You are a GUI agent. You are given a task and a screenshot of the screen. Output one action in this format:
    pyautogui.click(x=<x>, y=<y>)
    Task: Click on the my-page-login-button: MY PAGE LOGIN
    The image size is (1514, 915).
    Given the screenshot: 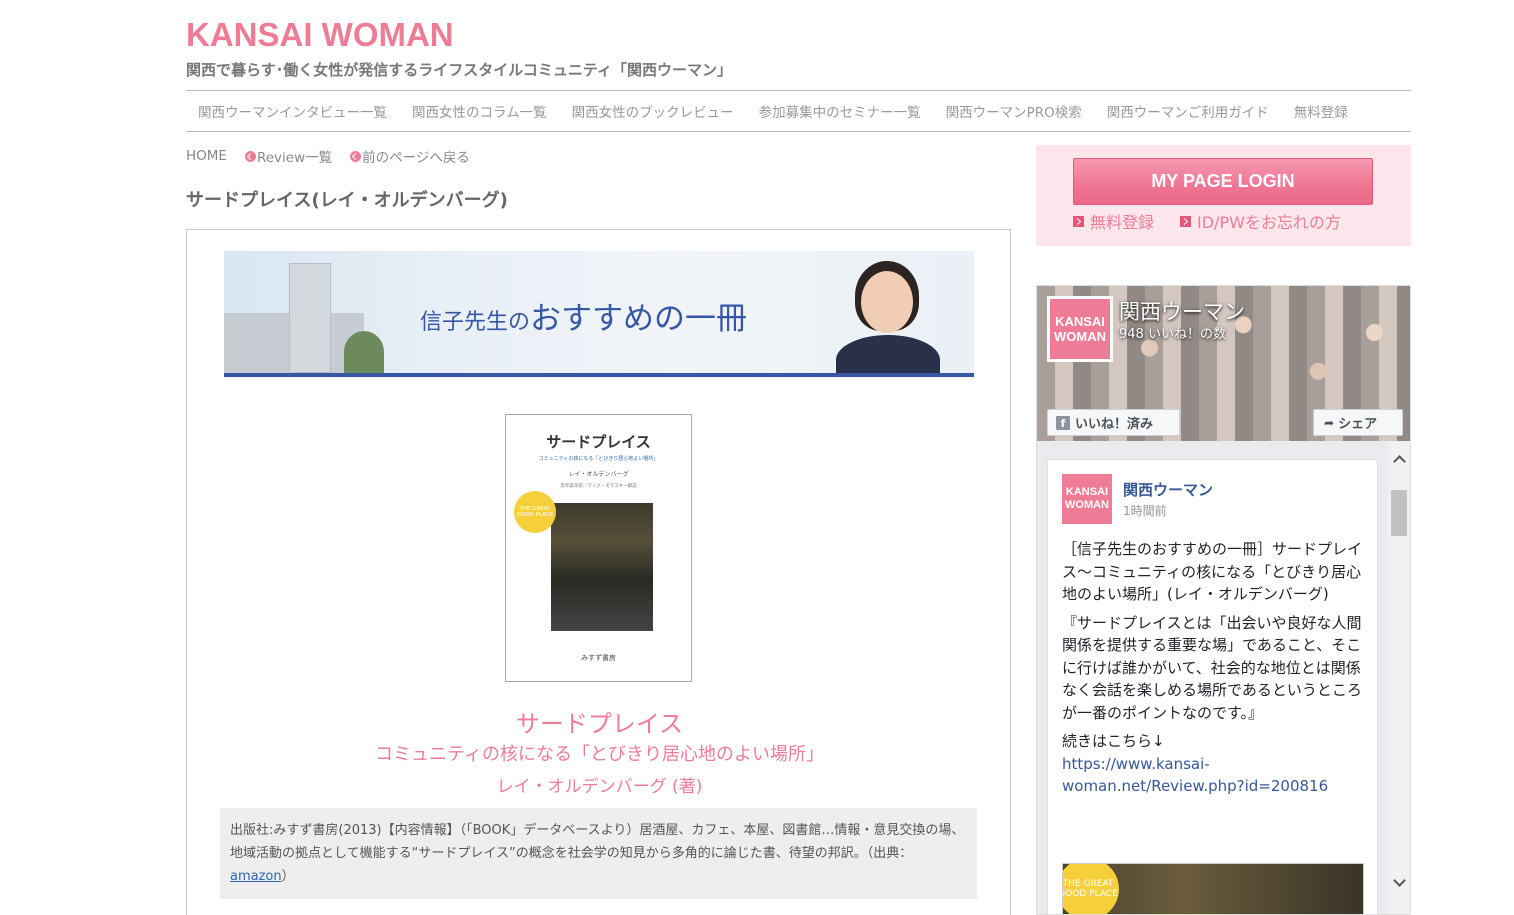 What is the action you would take?
    pyautogui.click(x=1223, y=181)
    